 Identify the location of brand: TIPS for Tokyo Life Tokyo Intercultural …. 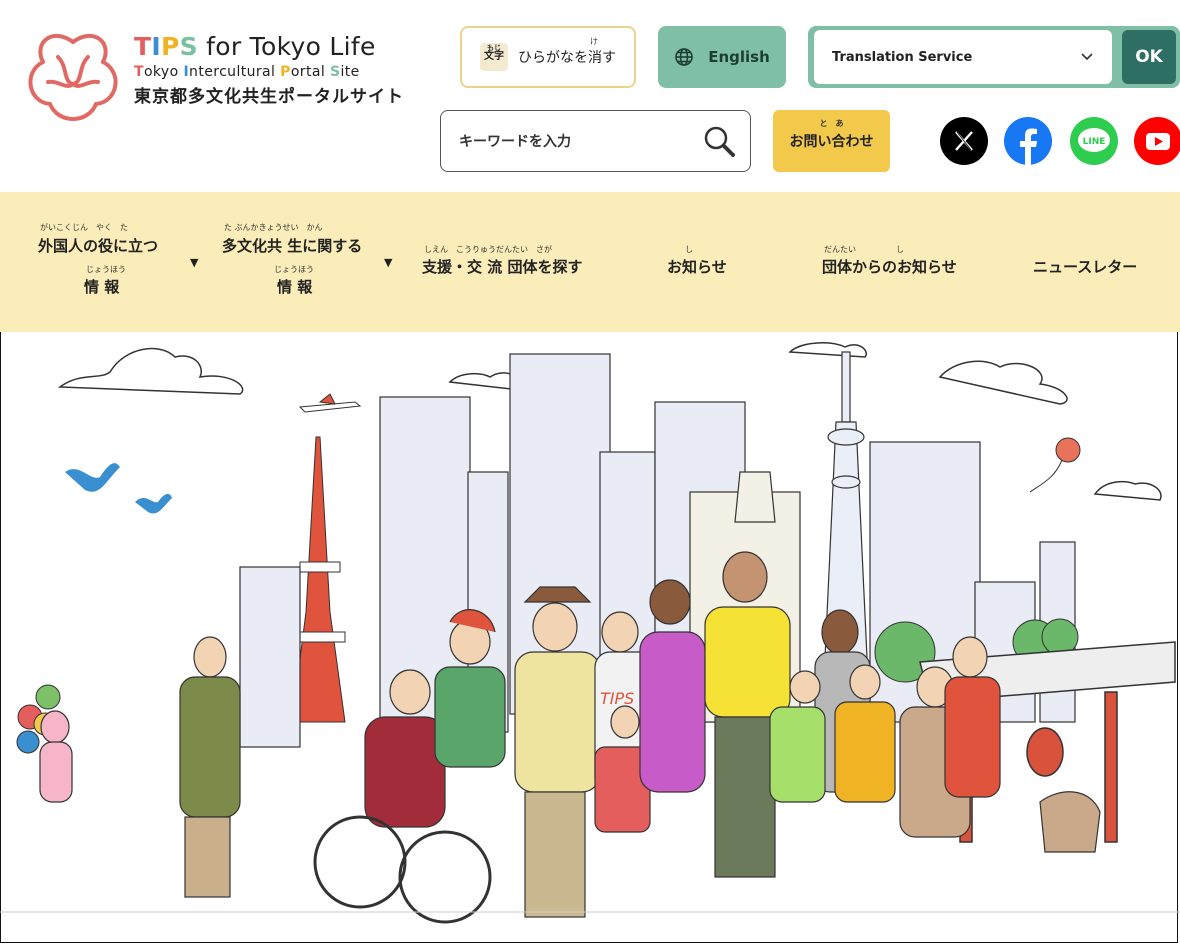
(269, 69).